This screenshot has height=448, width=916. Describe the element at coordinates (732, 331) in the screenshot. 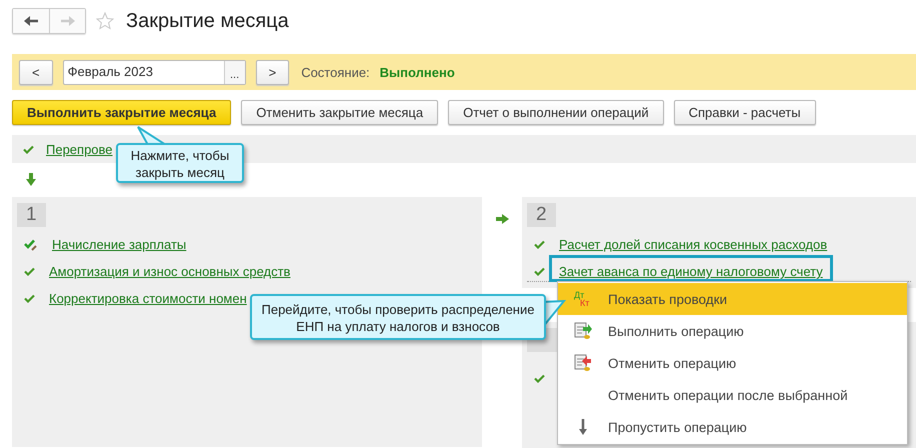

I see `menu-item: Выполнить операцию` at that location.